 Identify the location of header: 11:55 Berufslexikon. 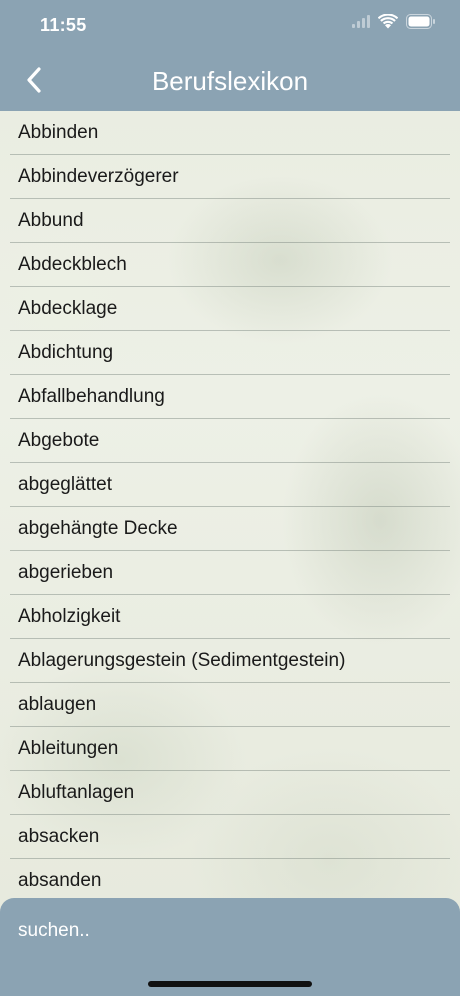
(230, 55).